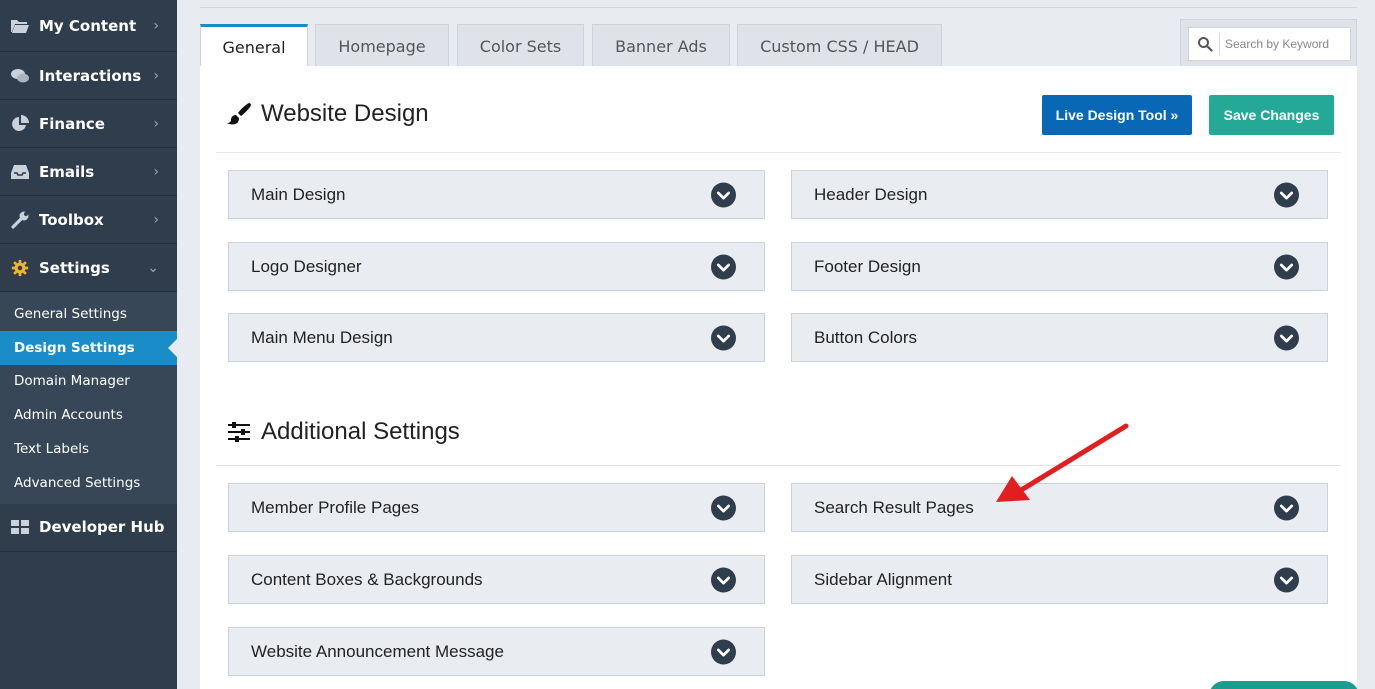  Describe the element at coordinates (1271, 115) in the screenshot. I see `save-changes-button: Save Changes` at that location.